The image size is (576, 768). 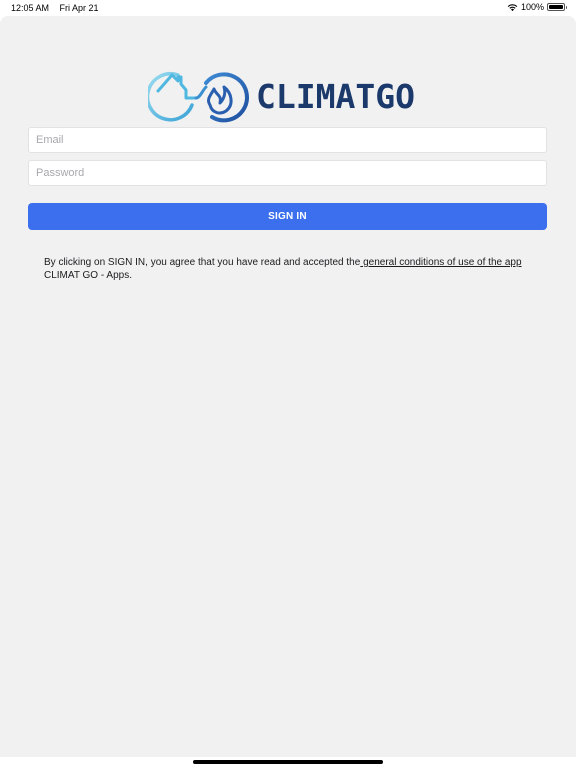 I want to click on sign-in-button: SIGN IN, so click(x=287, y=216).